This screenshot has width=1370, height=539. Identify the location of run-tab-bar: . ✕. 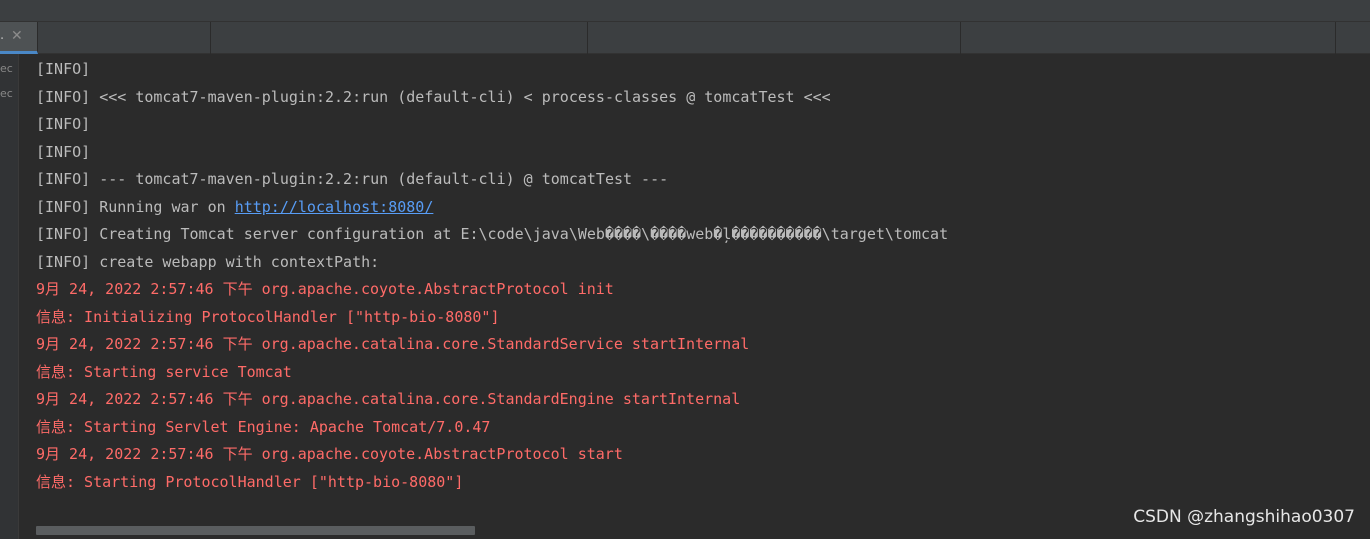
(685, 38).